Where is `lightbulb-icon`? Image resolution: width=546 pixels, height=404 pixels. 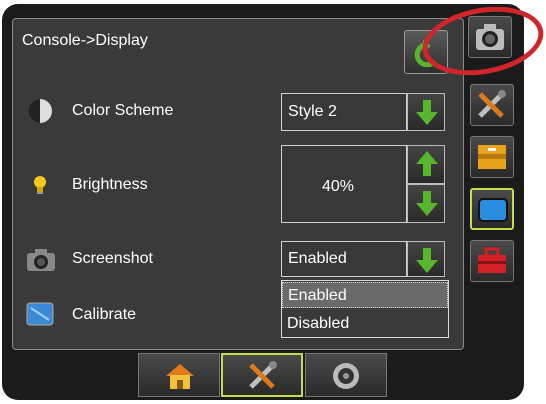 lightbulb-icon is located at coordinates (40, 185).